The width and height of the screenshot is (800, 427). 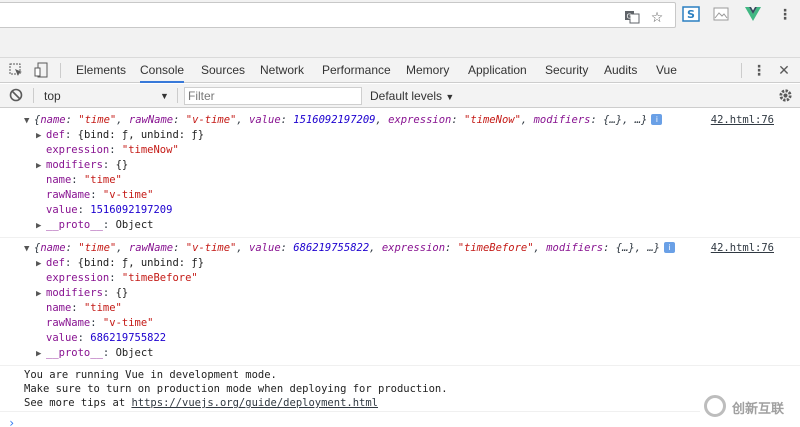 What do you see at coordinates (150, 375) in the screenshot?
I see `notice-line: You are running Vue in development mode.` at bounding box center [150, 375].